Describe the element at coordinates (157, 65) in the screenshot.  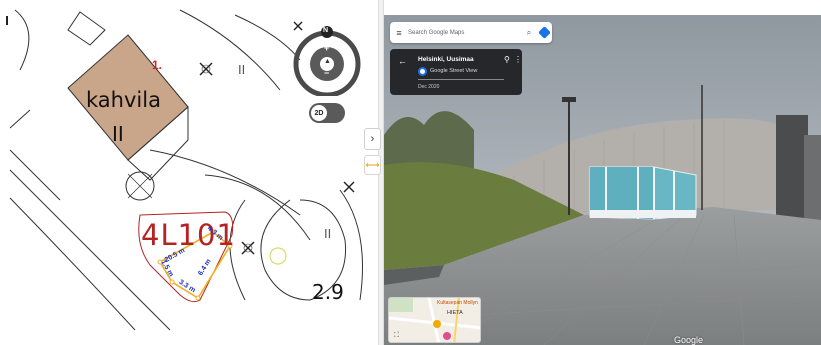
I see `marker-number: 1.` at that location.